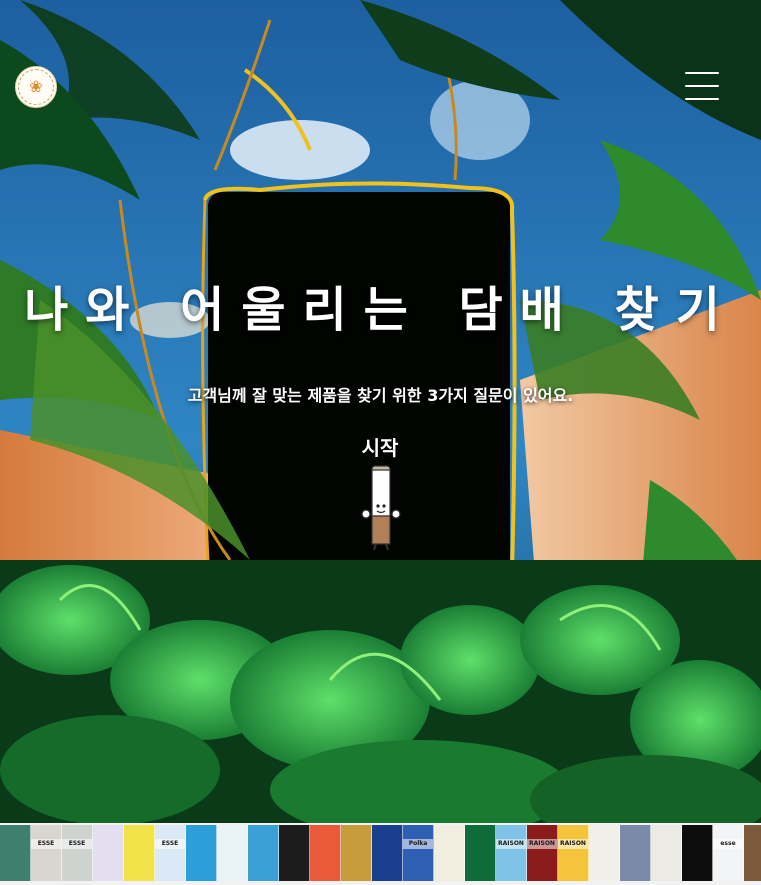 This screenshot has height=885, width=761. I want to click on product-pack-strip: ESSE ESSE ESSE Polka RAISON RAISON RAISON esse, so click(380, 854).